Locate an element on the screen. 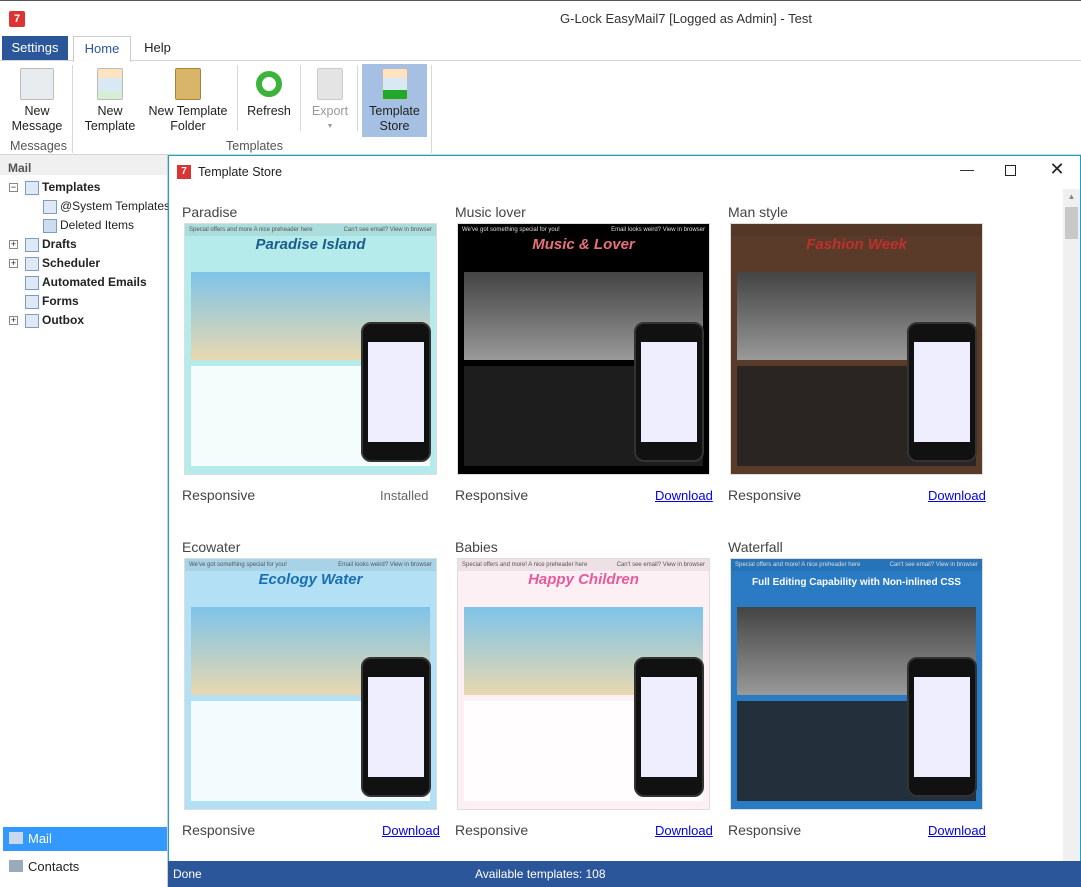 Image resolution: width=1081 pixels, height=887 pixels. installed-label: Installed is located at coordinates (404, 495).